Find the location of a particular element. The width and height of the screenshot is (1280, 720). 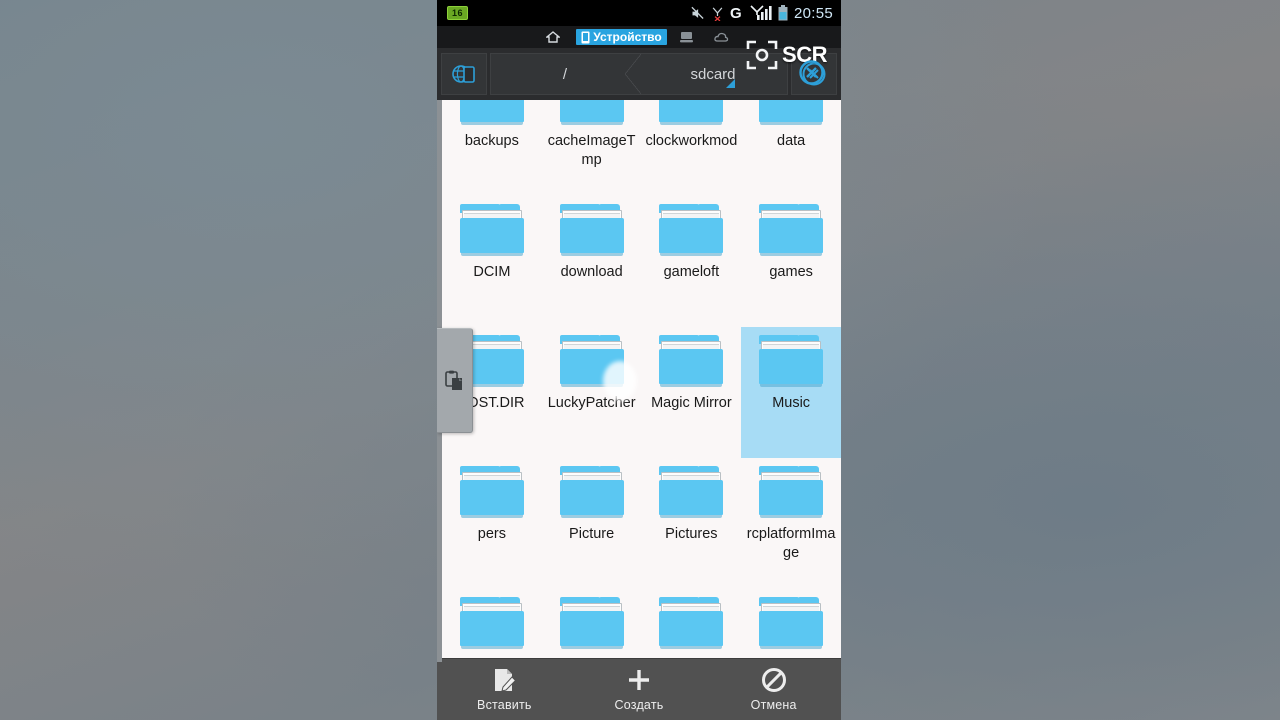

computer-icon is located at coordinates (686, 37).